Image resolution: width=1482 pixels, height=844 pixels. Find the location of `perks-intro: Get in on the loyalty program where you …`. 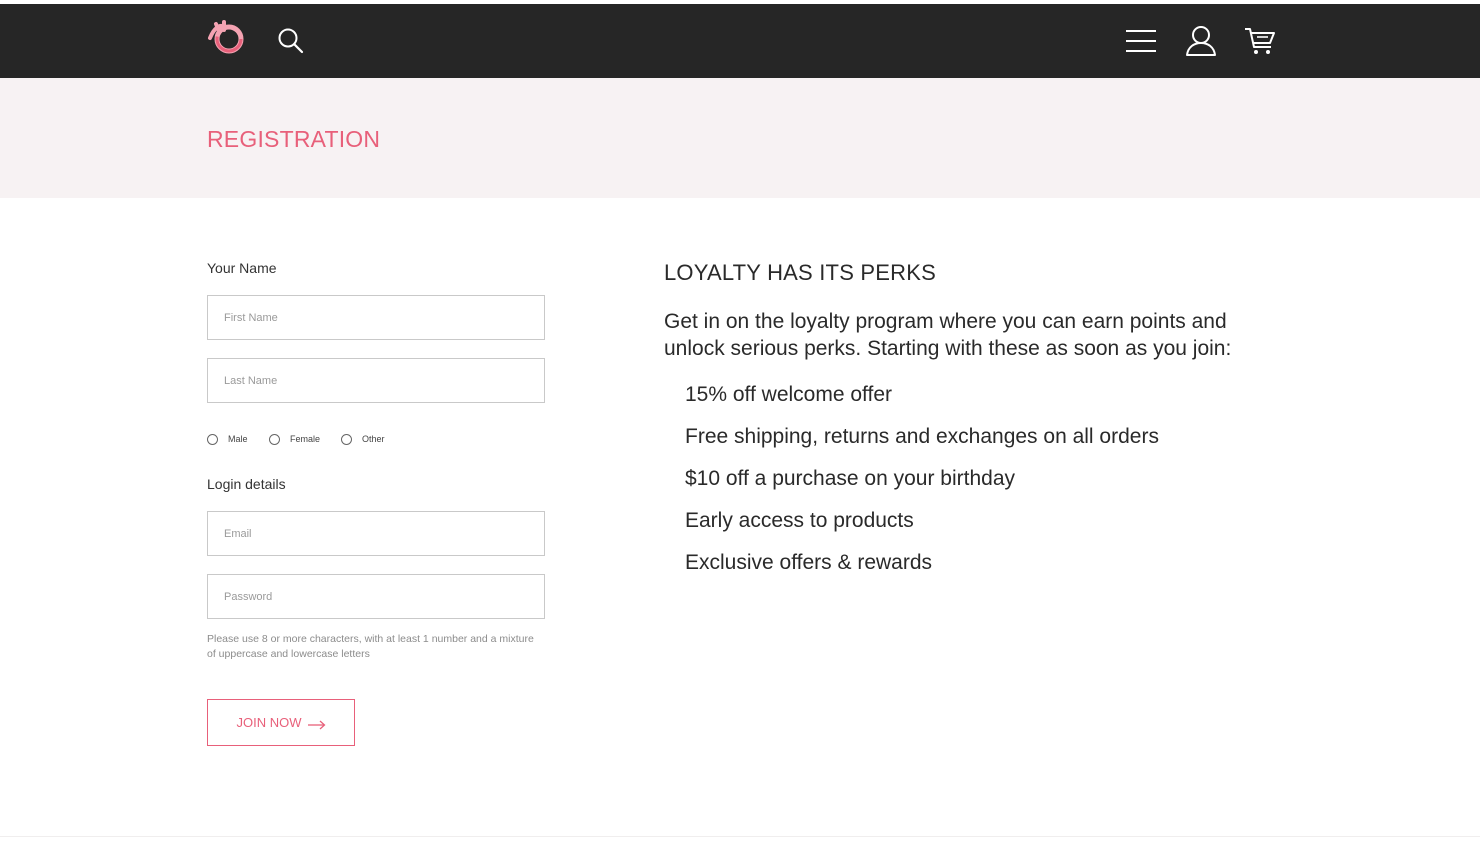

perks-intro: Get in on the loyalty program where you … is located at coordinates (948, 335).